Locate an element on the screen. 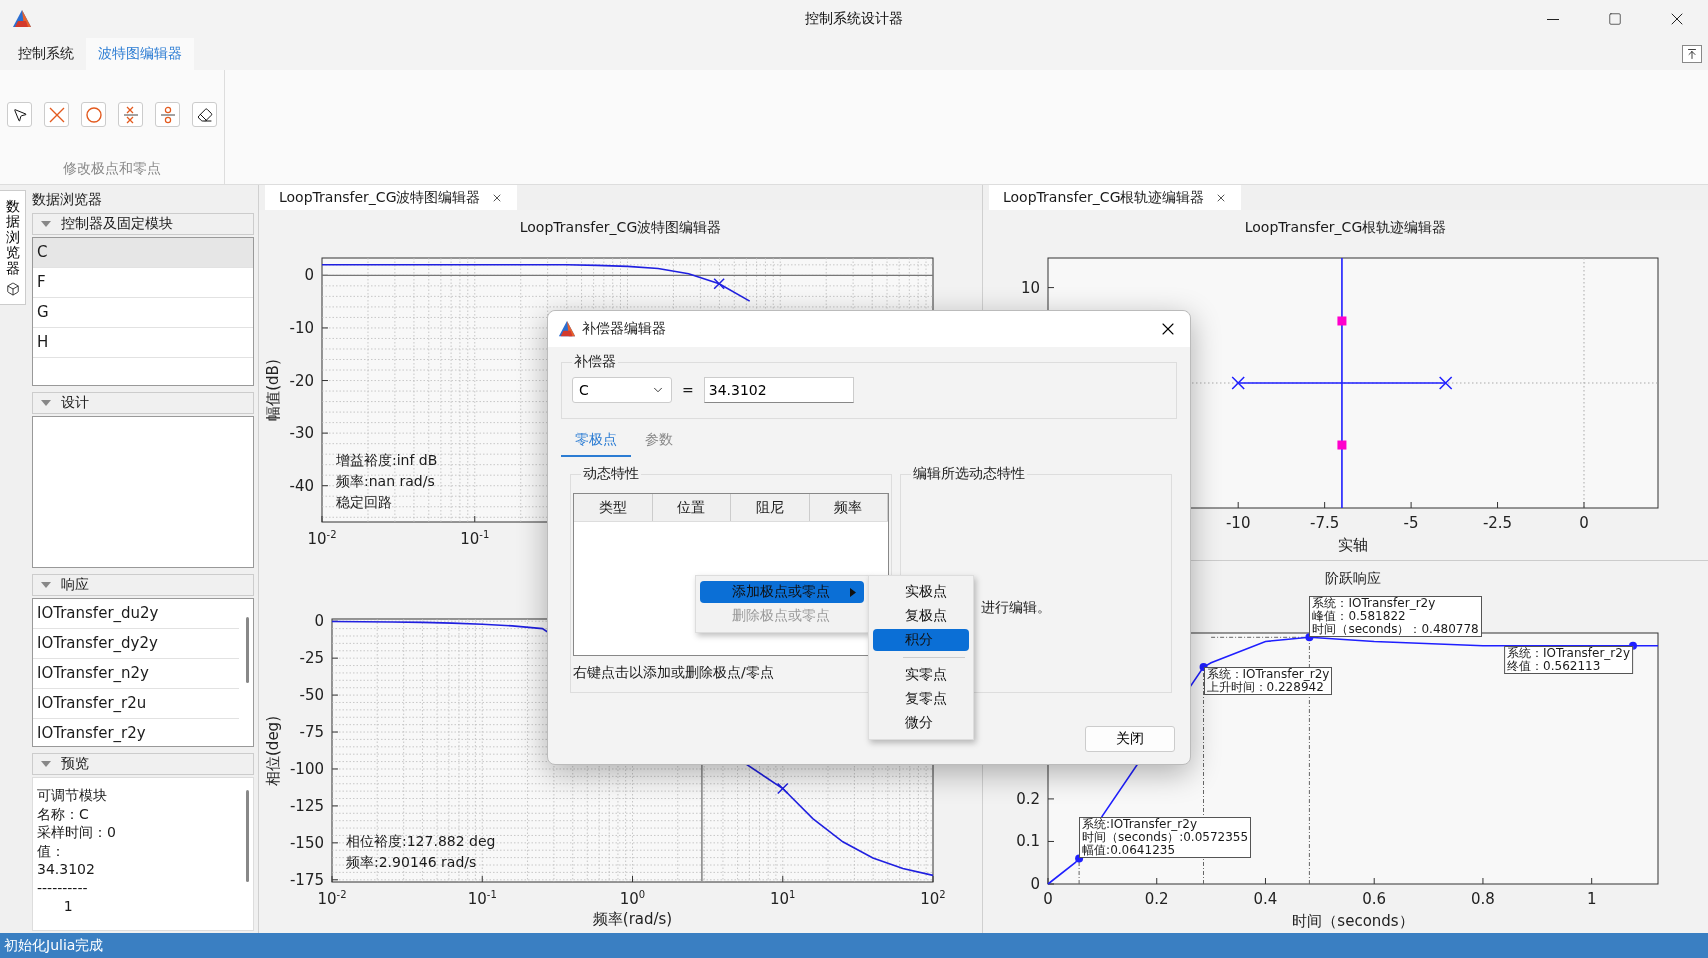  tick-label: -5 is located at coordinates (1411, 523).